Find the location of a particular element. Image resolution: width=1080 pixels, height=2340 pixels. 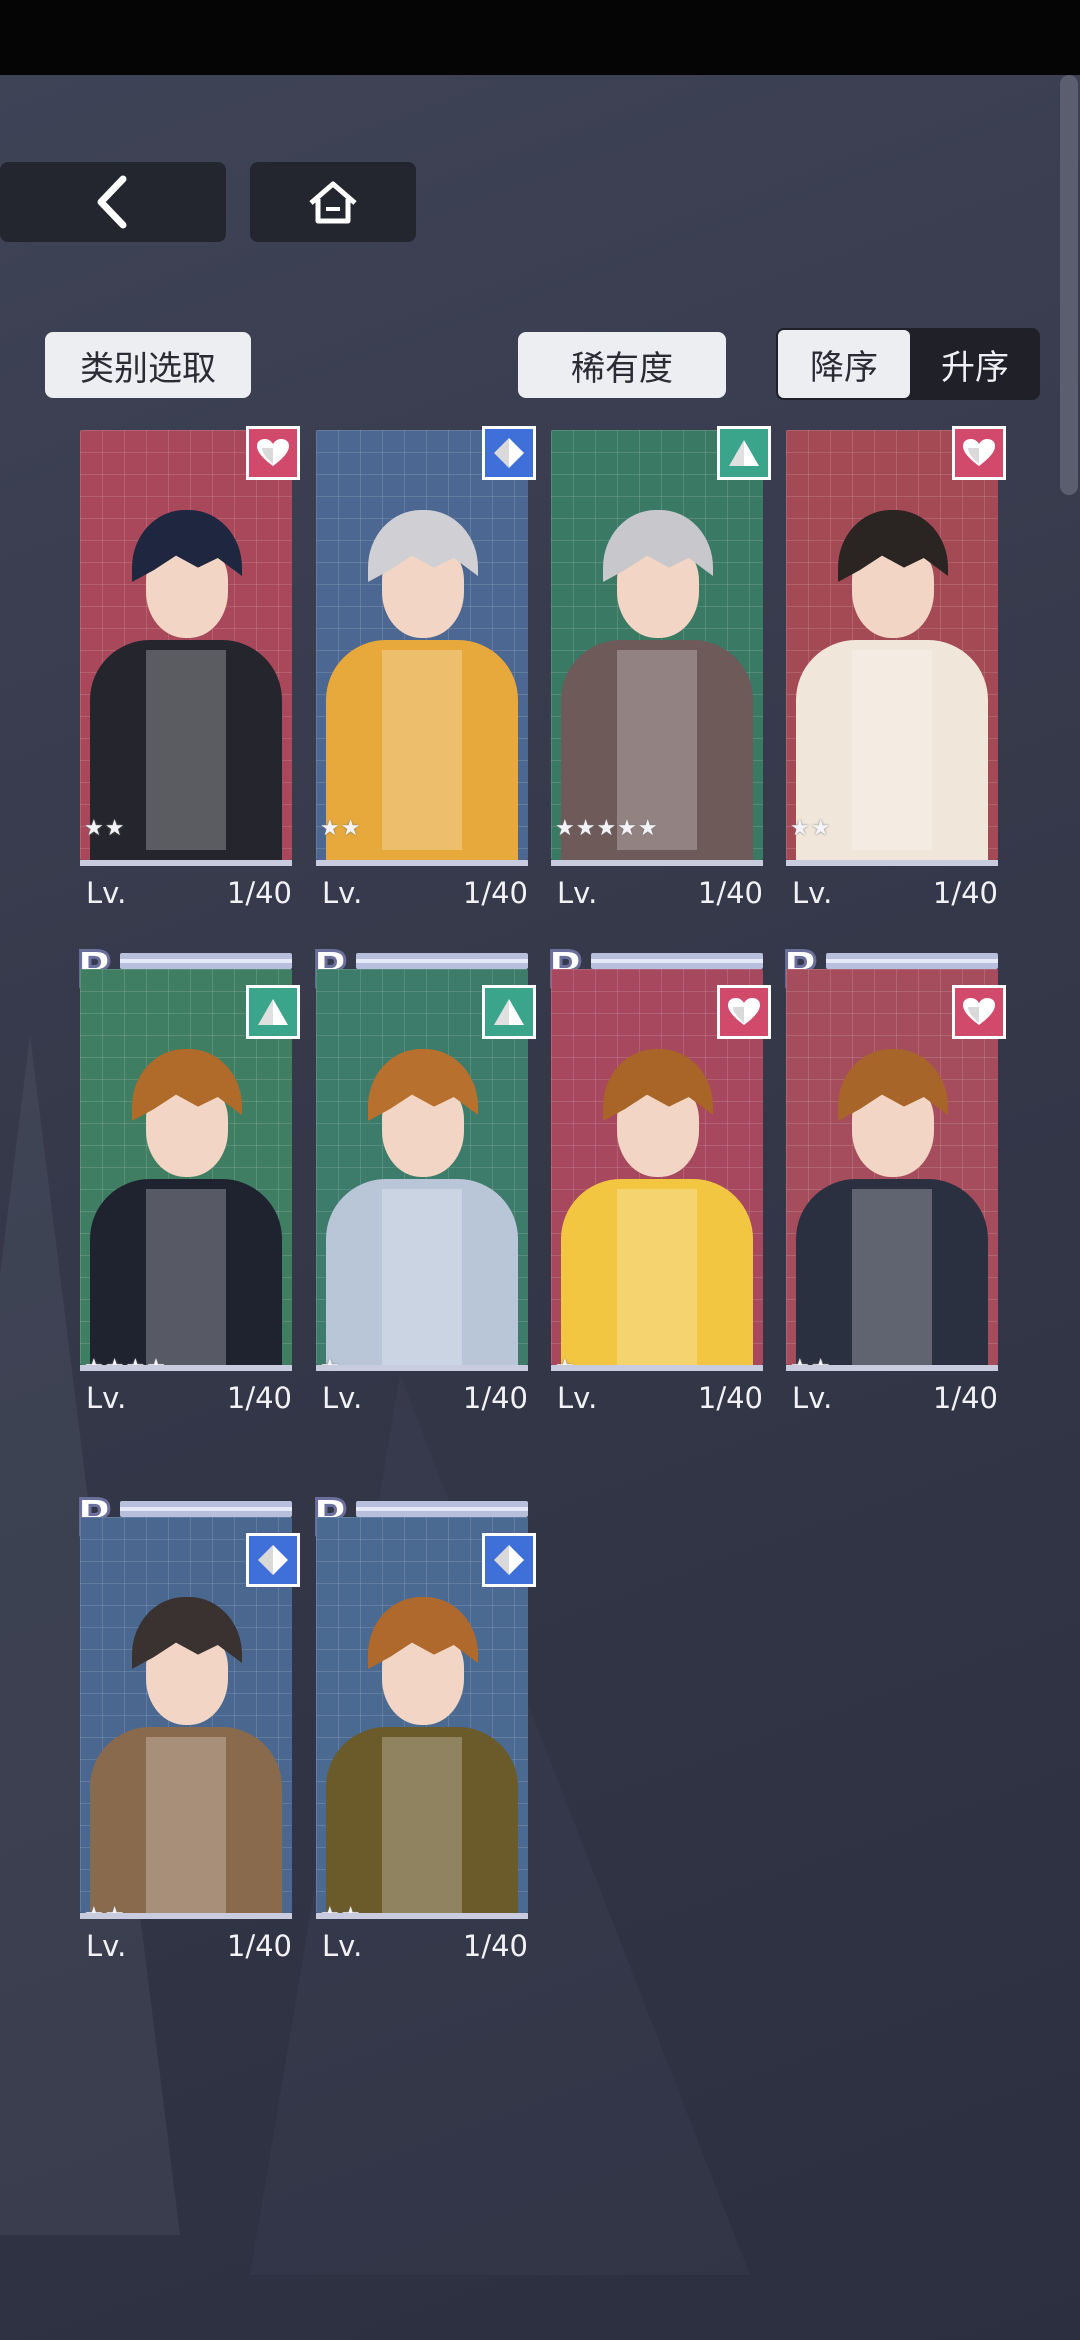

home-button is located at coordinates (333, 202).